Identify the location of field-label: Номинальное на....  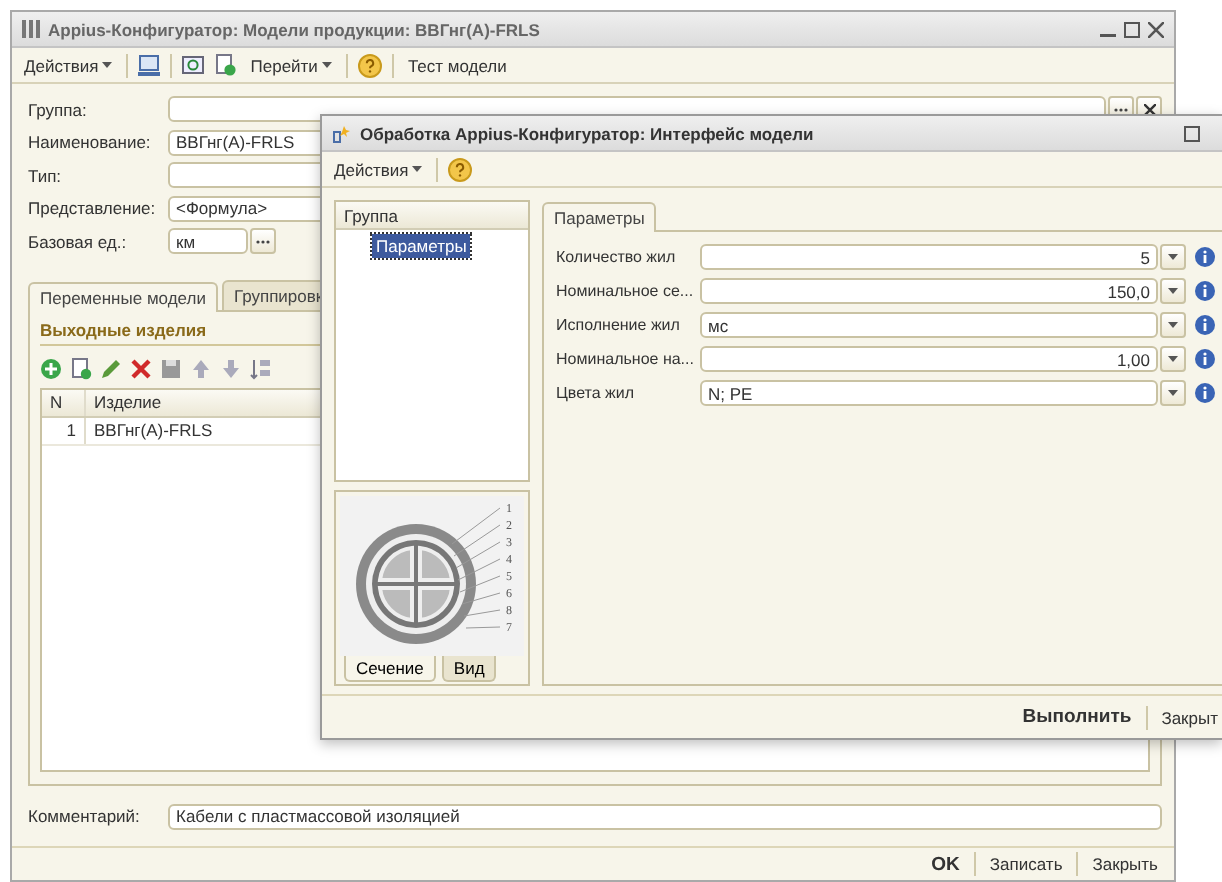
(626, 359).